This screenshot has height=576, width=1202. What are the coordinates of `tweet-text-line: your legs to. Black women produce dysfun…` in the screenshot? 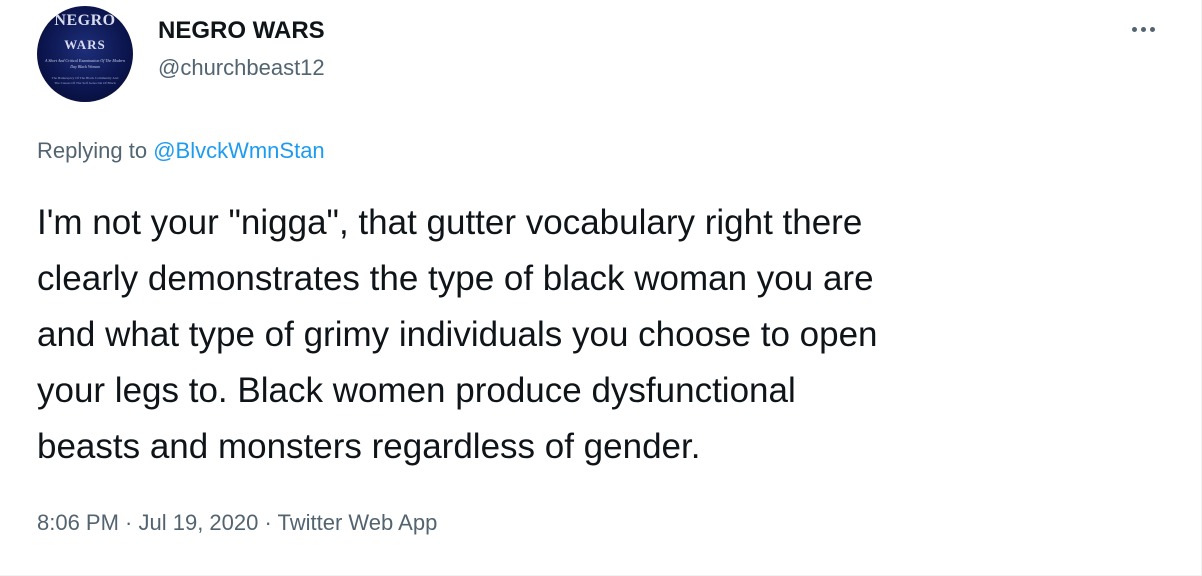 It's located at (416, 390).